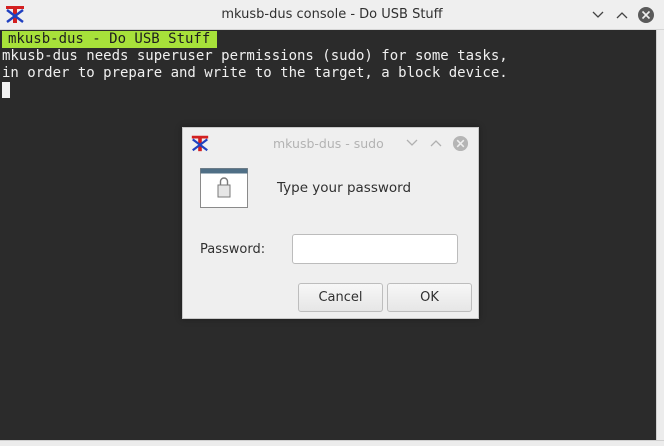 The image size is (664, 446). What do you see at coordinates (340, 297) in the screenshot?
I see `cancel-button: Cancel` at bounding box center [340, 297].